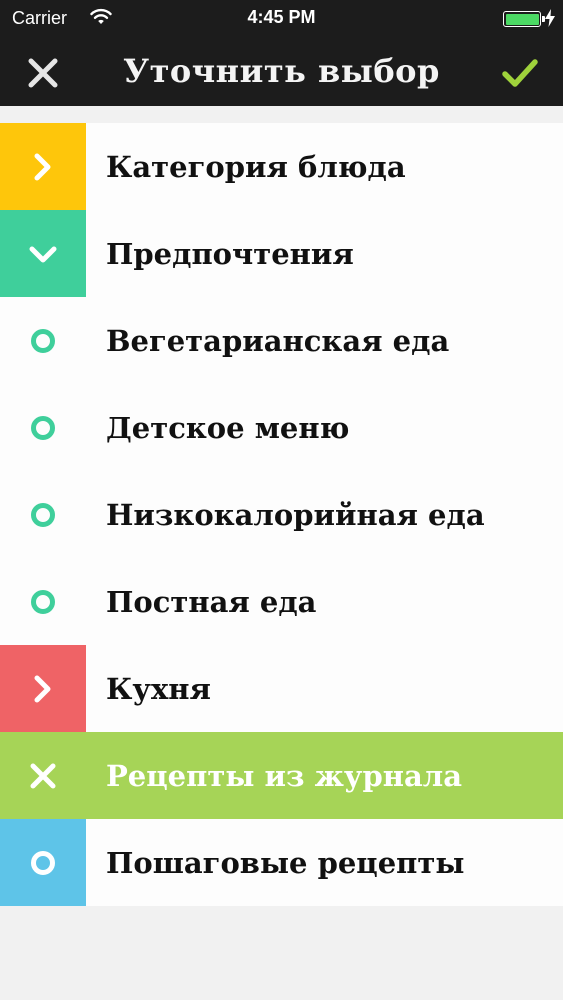 The height and width of the screenshot is (1000, 563). Describe the element at coordinates (278, 340) in the screenshot. I see `list-item-label: Вегетарианская еда` at that location.